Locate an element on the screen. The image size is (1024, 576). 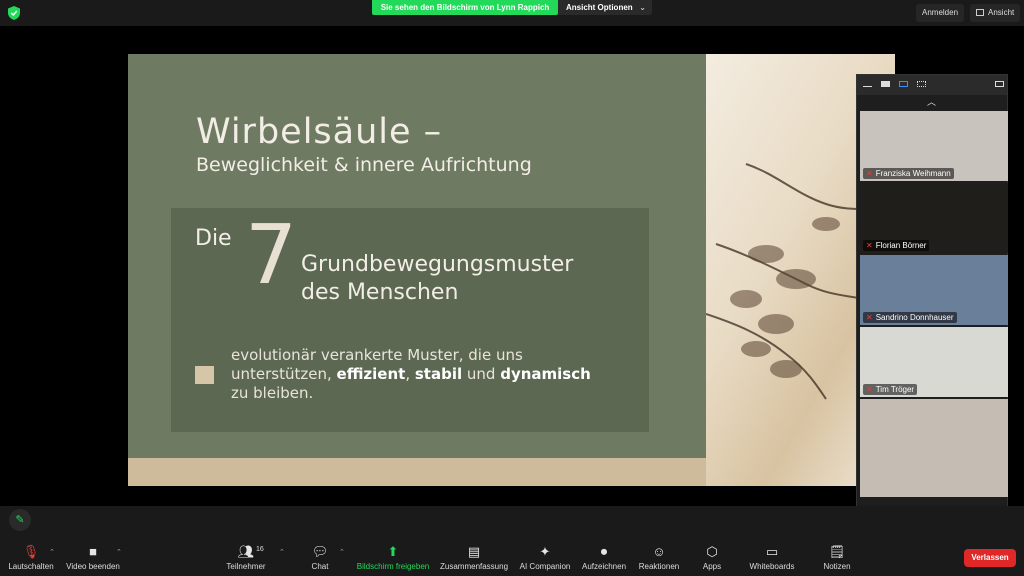
speaker-view-icon is located at coordinates (903, 84).